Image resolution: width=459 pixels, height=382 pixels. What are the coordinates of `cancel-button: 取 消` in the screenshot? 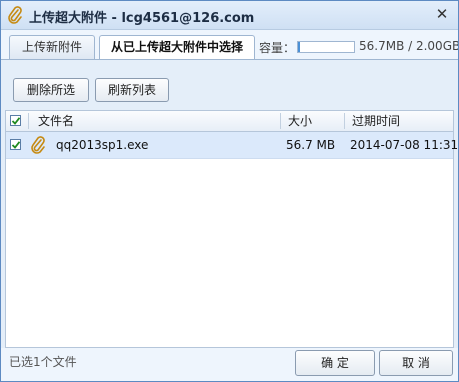 It's located at (416, 363).